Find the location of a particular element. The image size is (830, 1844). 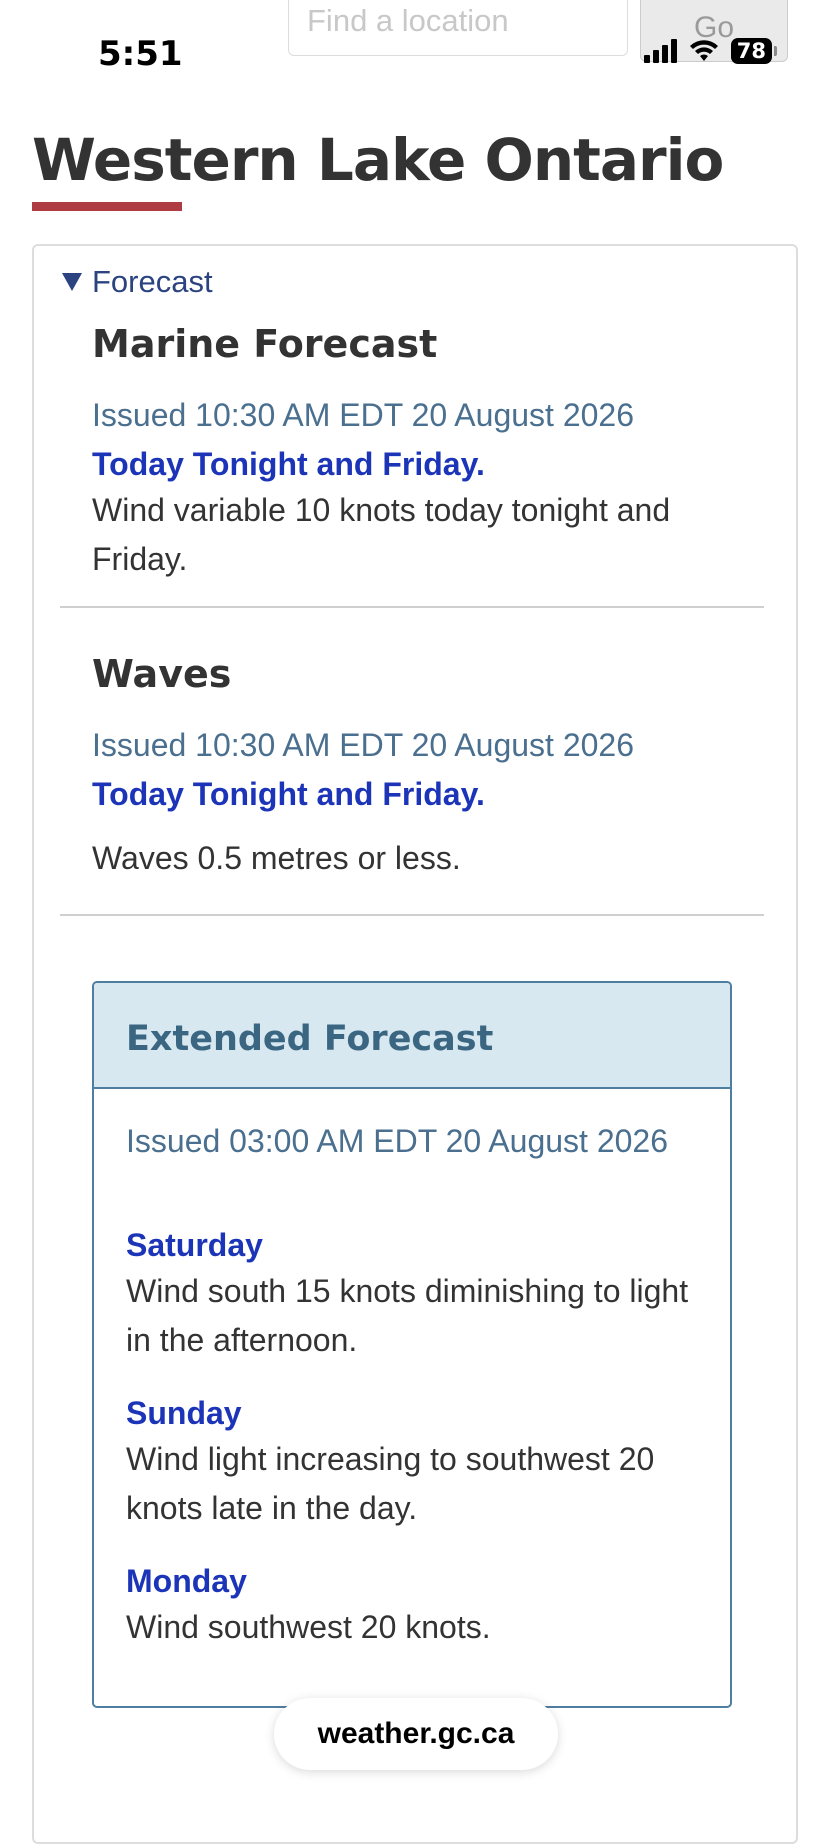

wifi-icon is located at coordinates (703, 50).